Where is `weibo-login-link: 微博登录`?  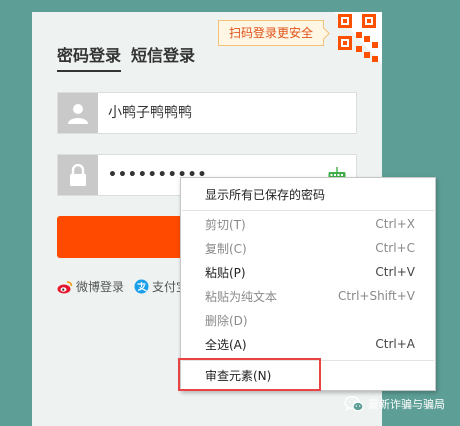 weibo-login-link: 微博登录 is located at coordinates (90, 286).